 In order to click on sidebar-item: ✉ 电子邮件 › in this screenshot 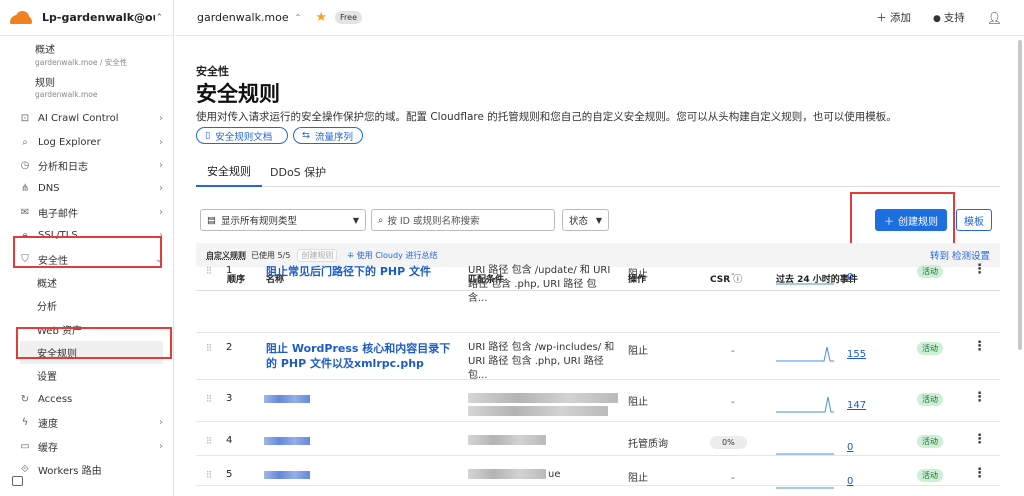, I will do `click(86, 212)`.